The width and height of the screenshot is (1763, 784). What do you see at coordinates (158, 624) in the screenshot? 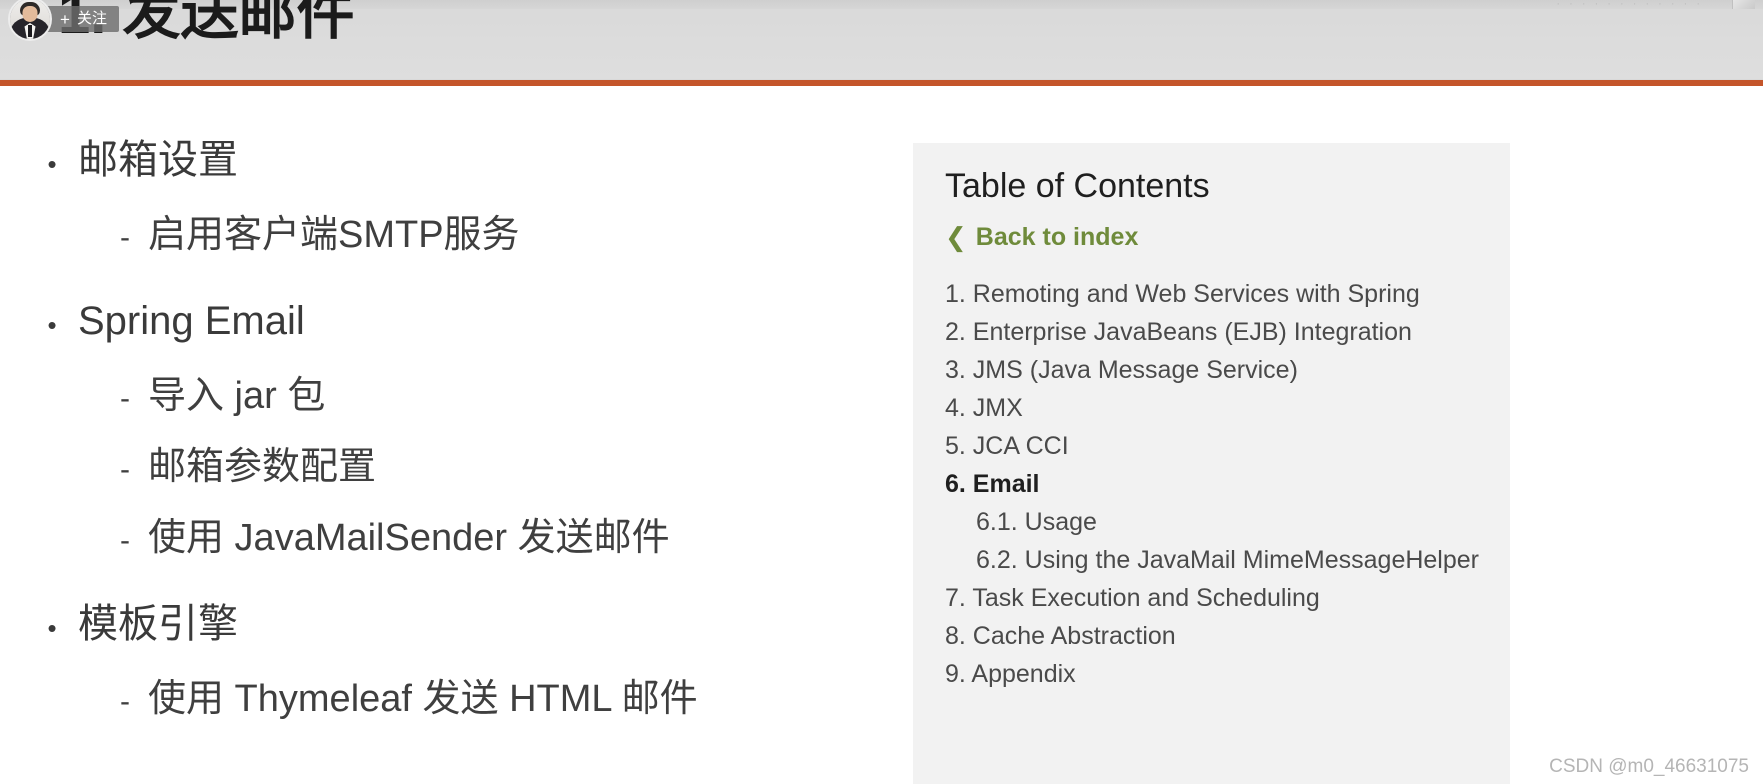
I see `bullet-text: 模板引擎` at bounding box center [158, 624].